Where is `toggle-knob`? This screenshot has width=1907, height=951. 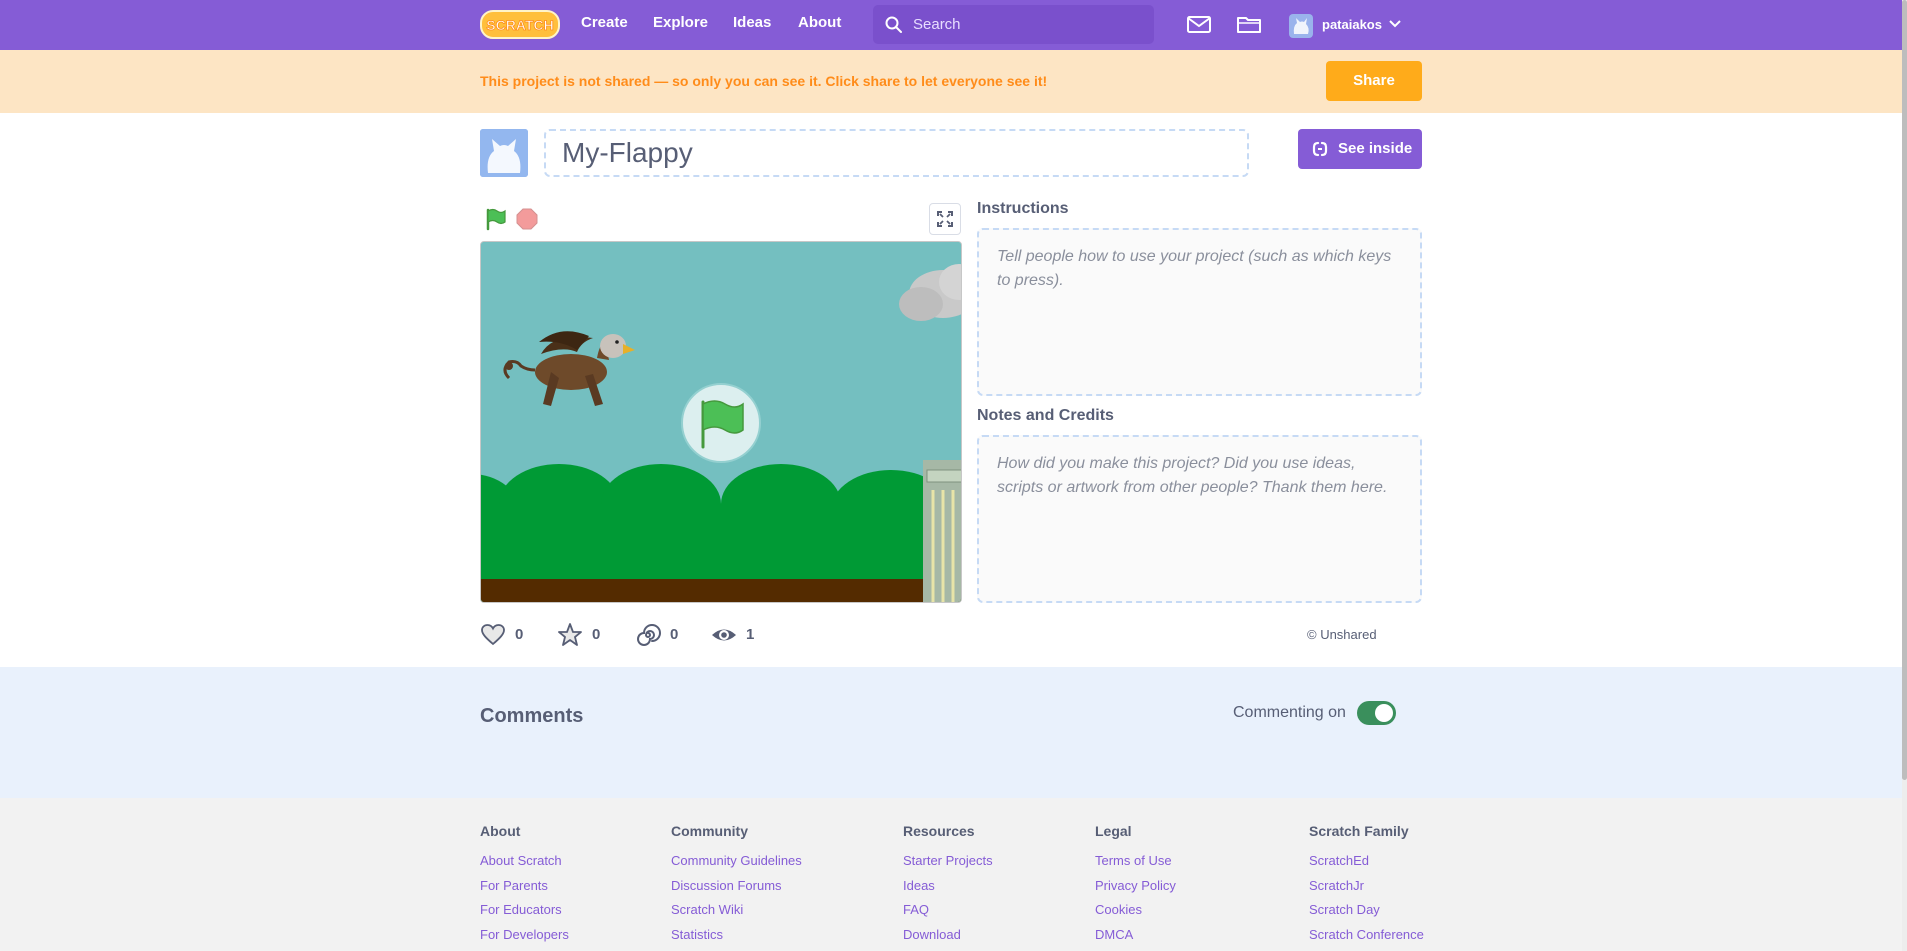
toggle-knob is located at coordinates (1384, 713).